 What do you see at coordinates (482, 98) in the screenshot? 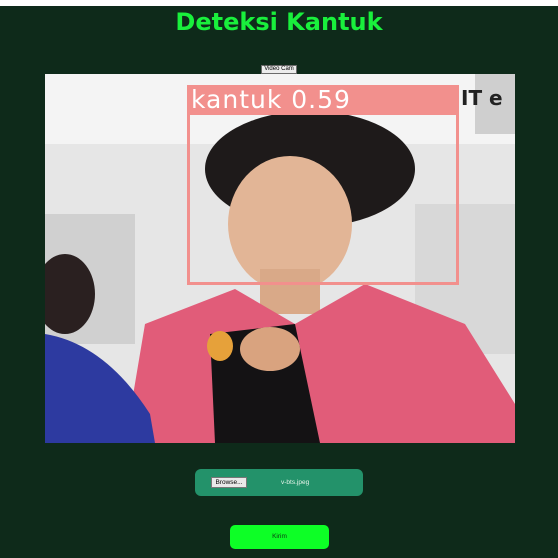
I see `background-text: IT e` at bounding box center [482, 98].